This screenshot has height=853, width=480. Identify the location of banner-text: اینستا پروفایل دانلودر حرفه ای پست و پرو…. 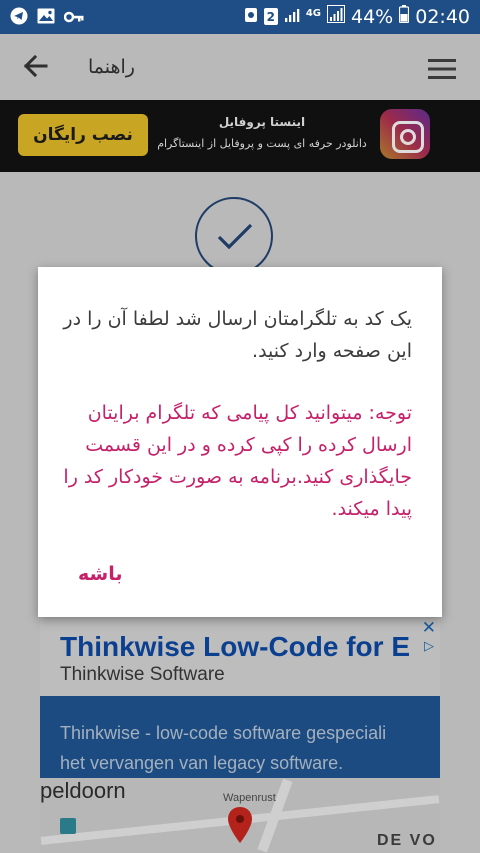
(262, 132).